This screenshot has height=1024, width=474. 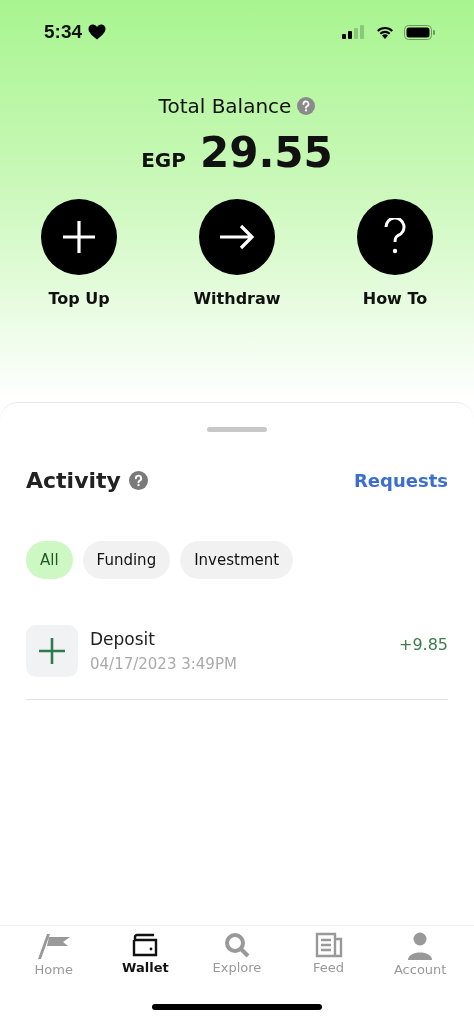 I want to click on currency-code: EGP, so click(x=163, y=160).